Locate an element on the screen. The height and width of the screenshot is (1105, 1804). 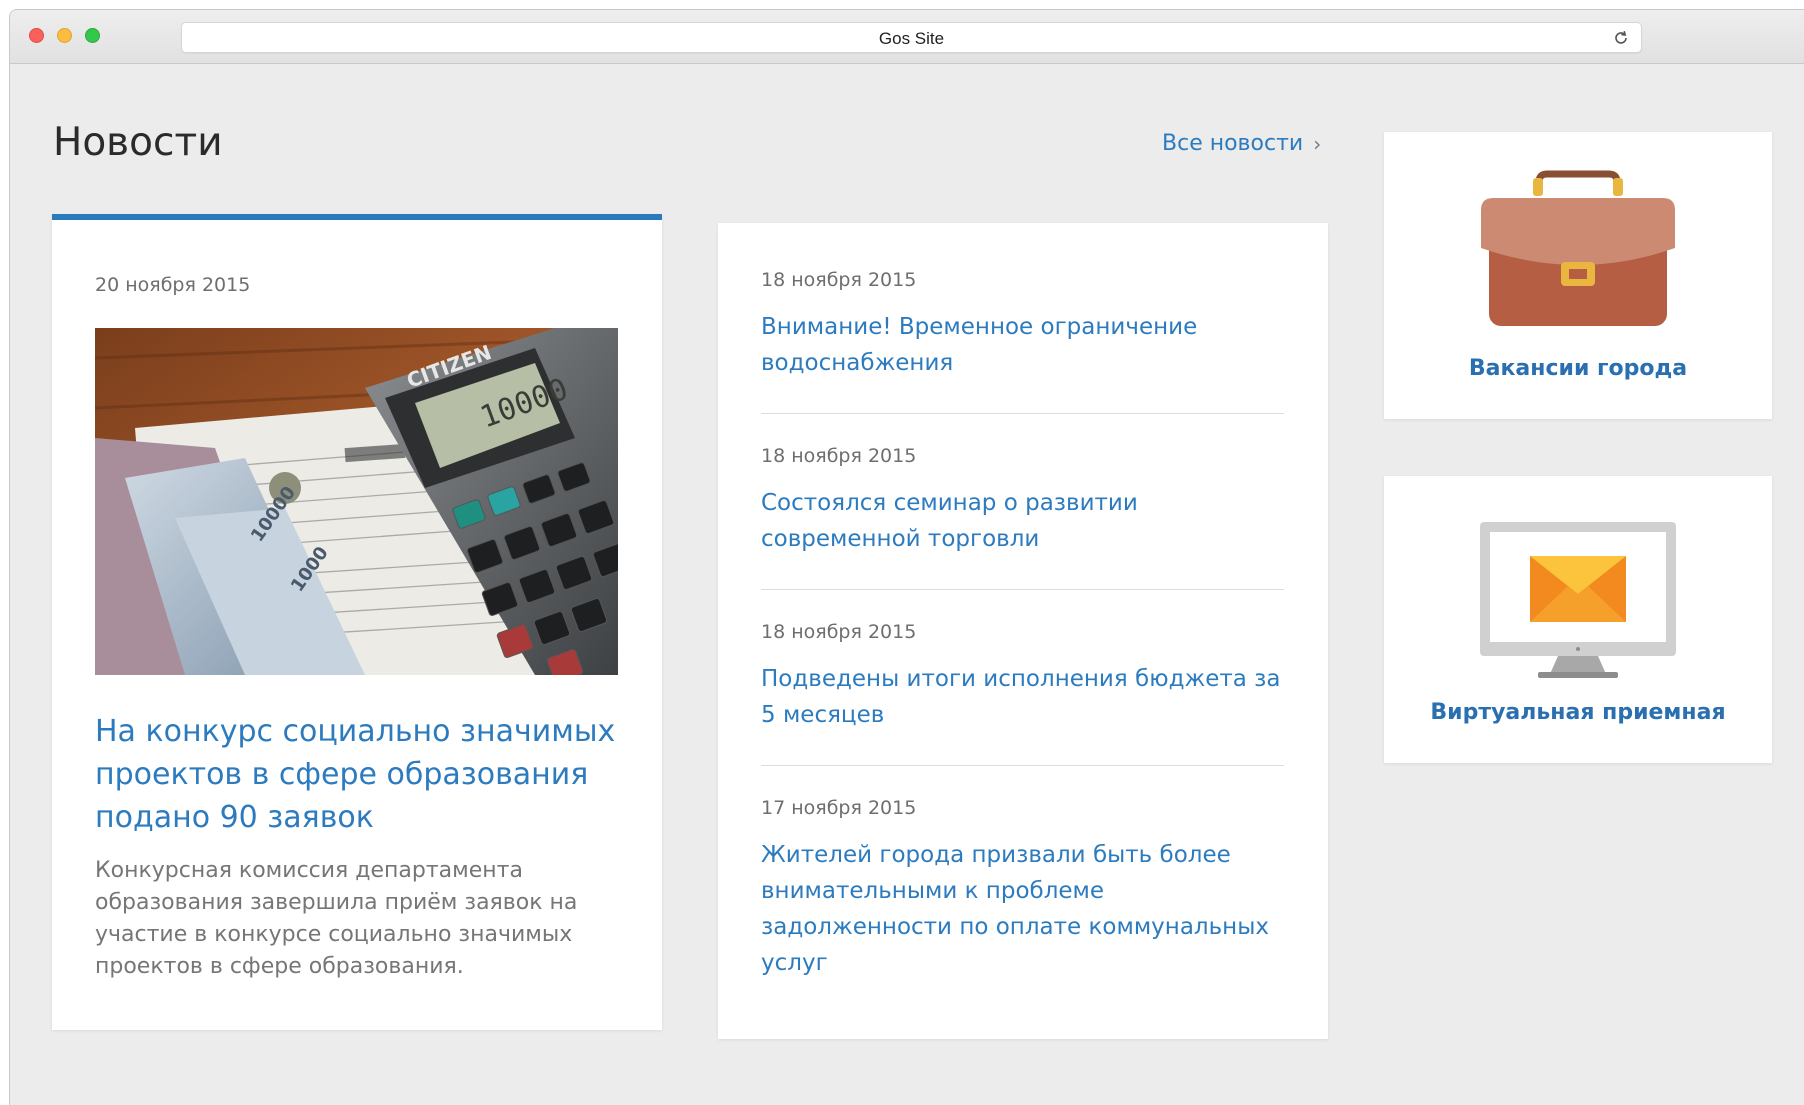
news-date: 17 ноября 2015 is located at coordinates (839, 808).